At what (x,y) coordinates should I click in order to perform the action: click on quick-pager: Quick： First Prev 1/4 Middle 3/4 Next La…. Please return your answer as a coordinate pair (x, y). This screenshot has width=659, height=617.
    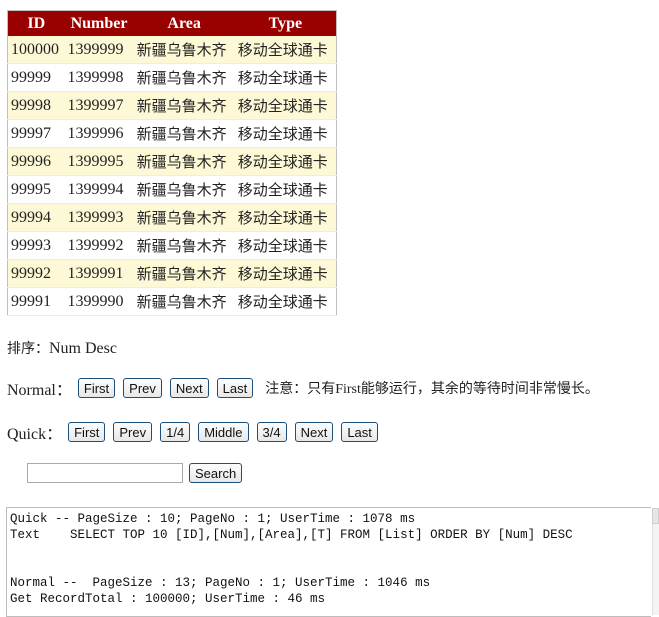
    Looking at the image, I should click on (196, 432).